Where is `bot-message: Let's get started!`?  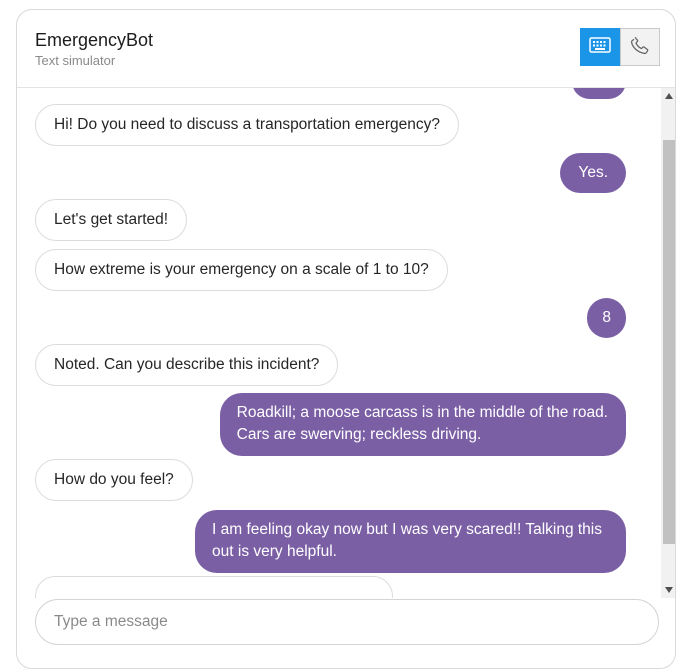
bot-message: Let's get started! is located at coordinates (111, 220).